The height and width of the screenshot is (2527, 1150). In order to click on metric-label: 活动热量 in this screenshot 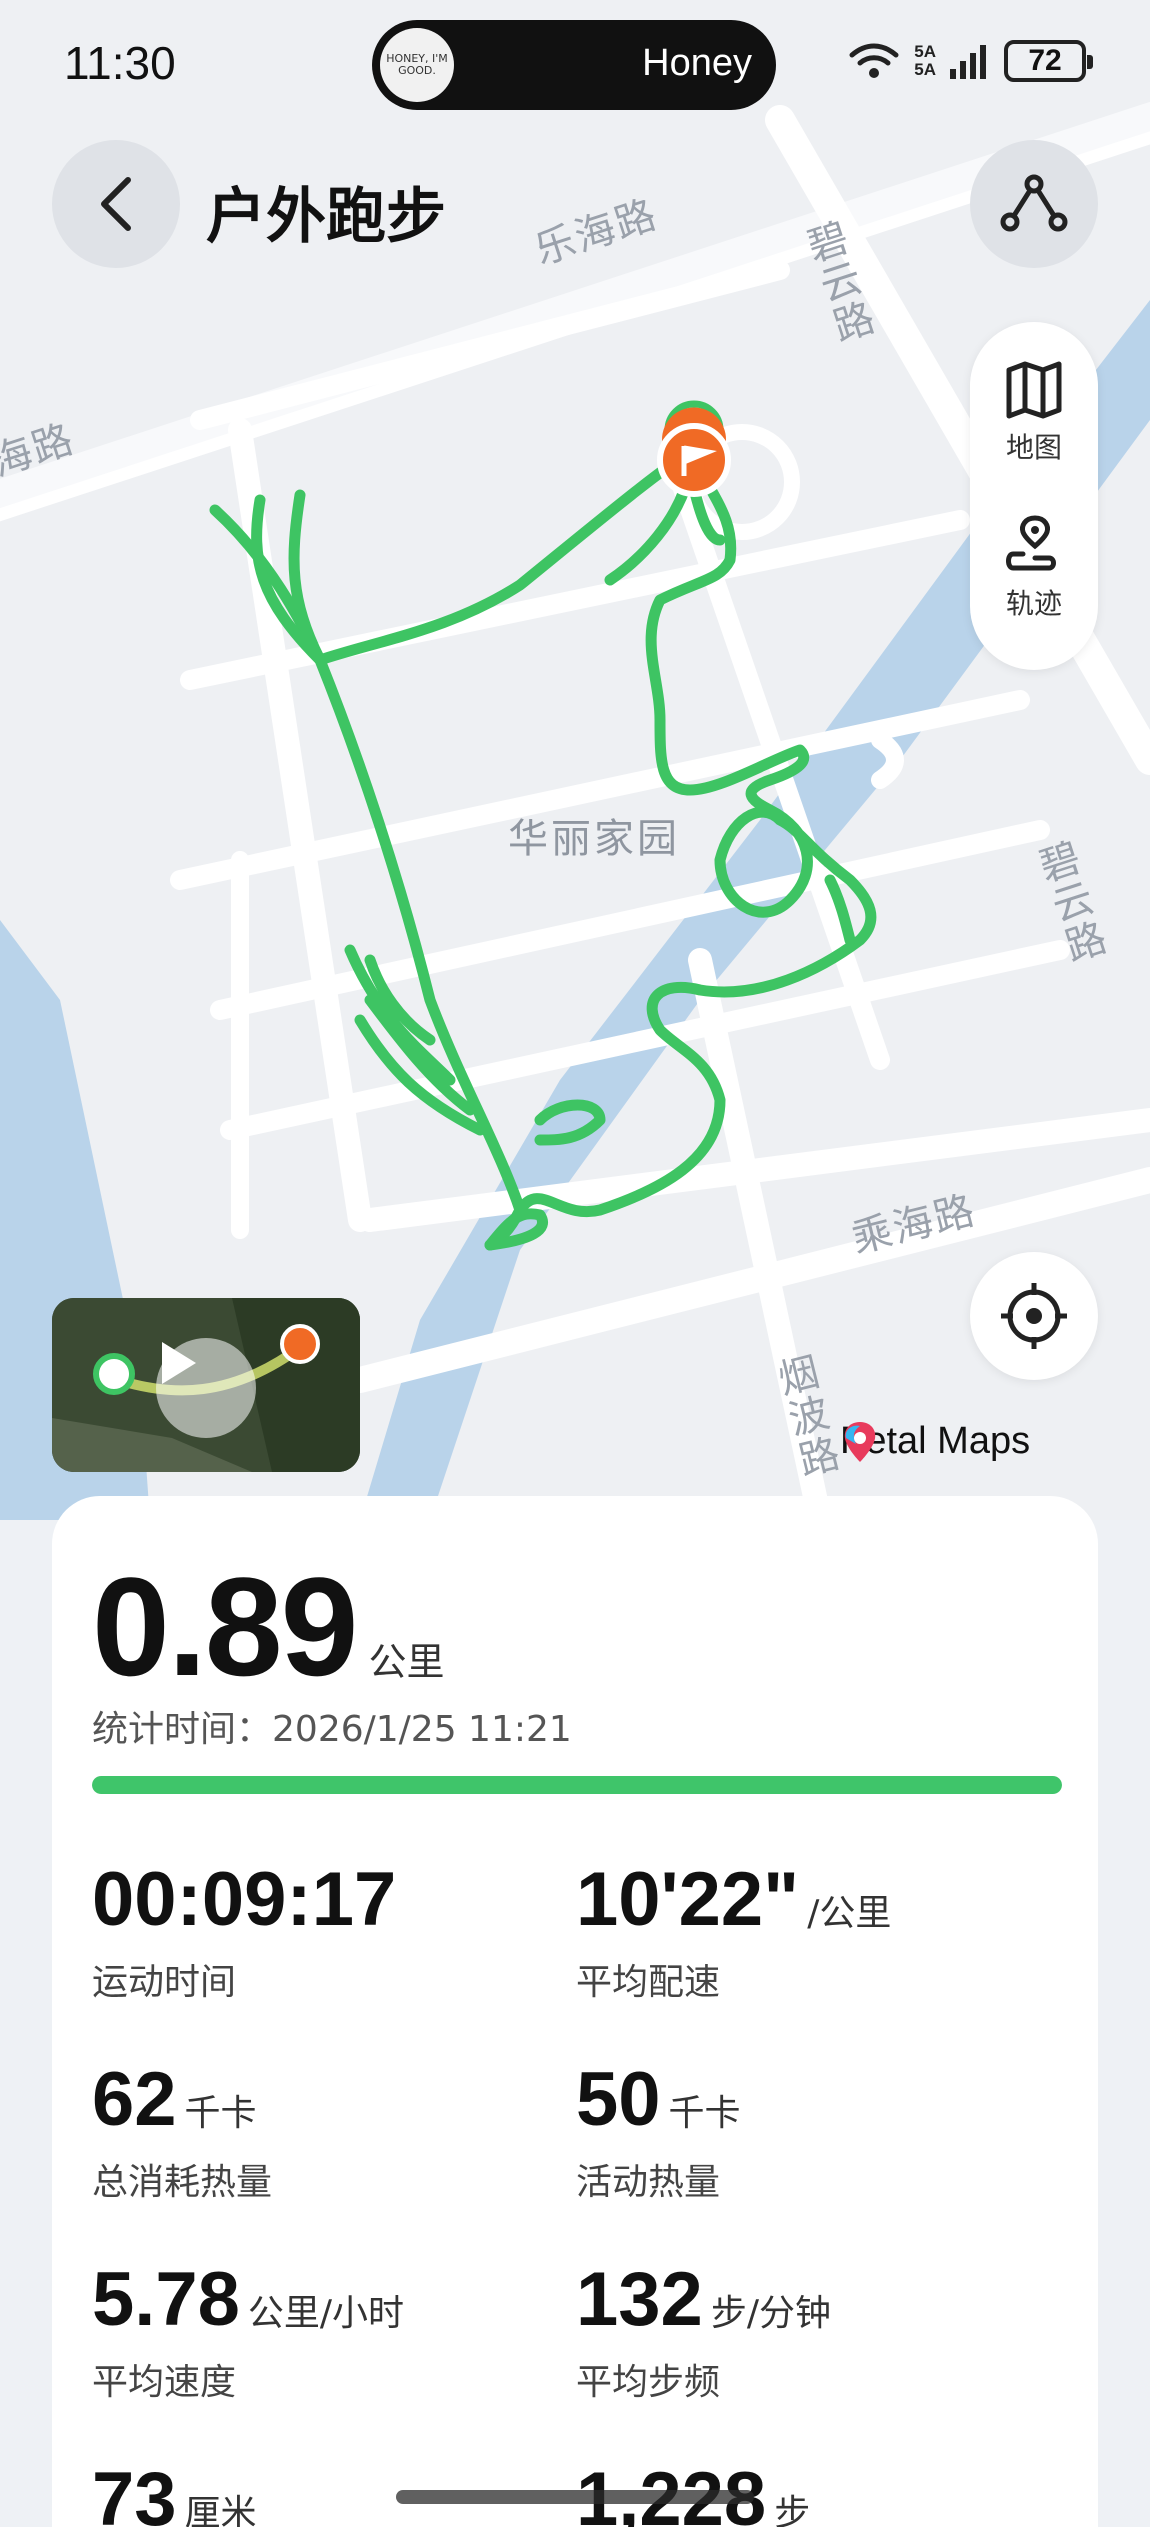, I will do `click(648, 2182)`.